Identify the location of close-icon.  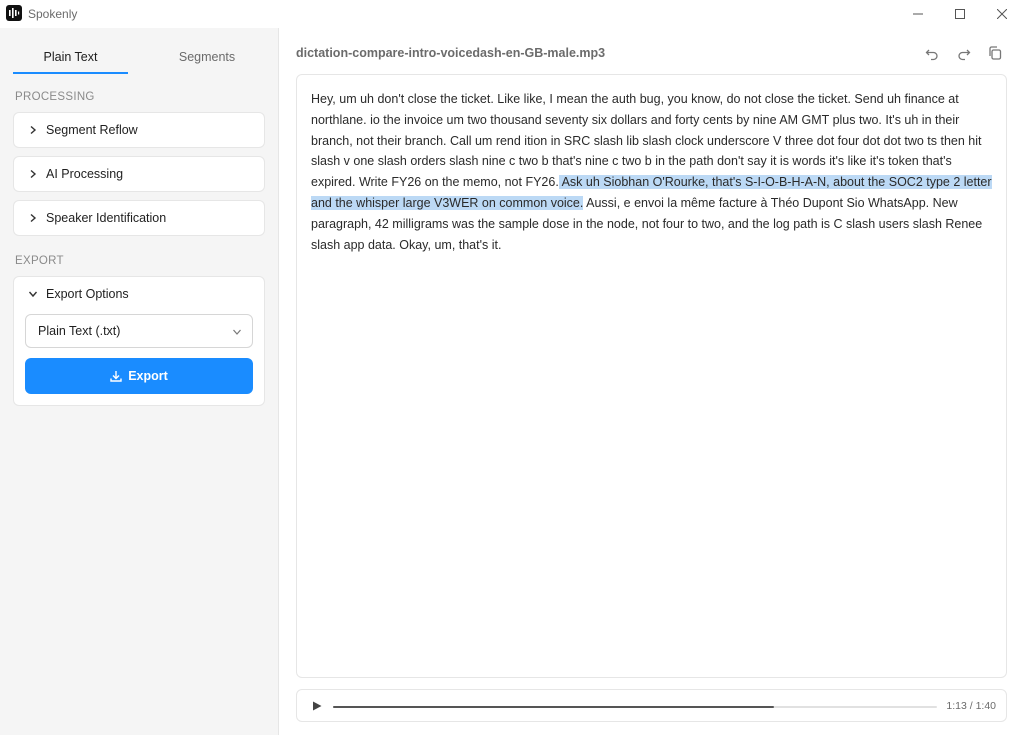
(1002, 14).